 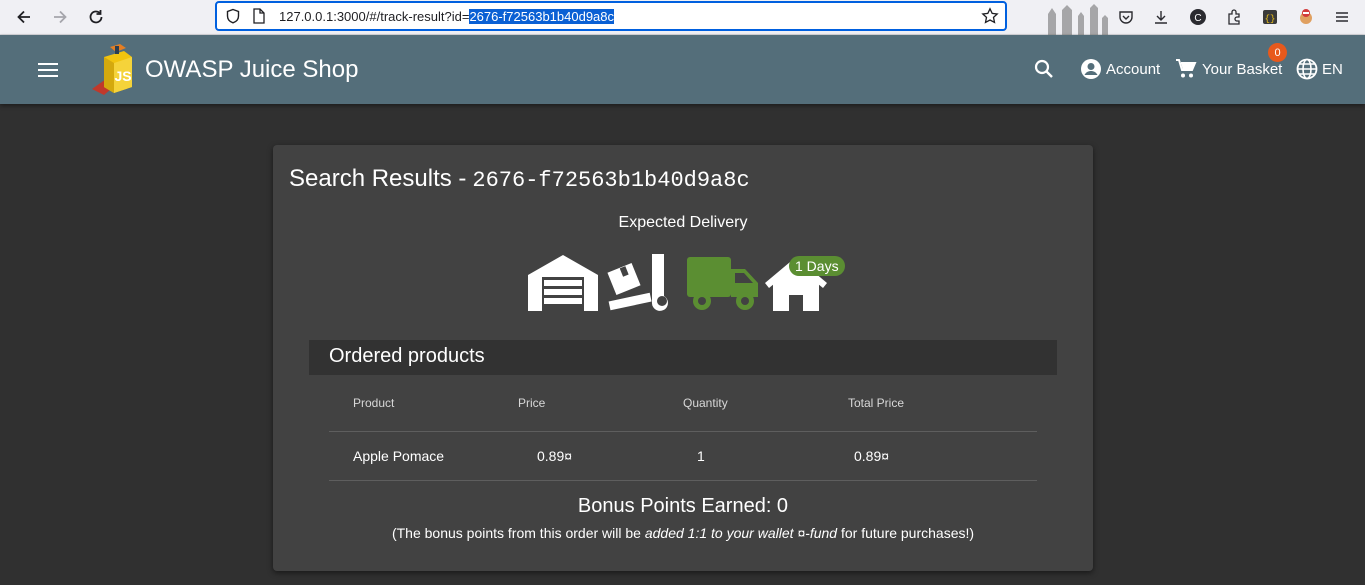 What do you see at coordinates (611, 180) in the screenshot?
I see `order-id: 2676-f72563b1b40d9a8c` at bounding box center [611, 180].